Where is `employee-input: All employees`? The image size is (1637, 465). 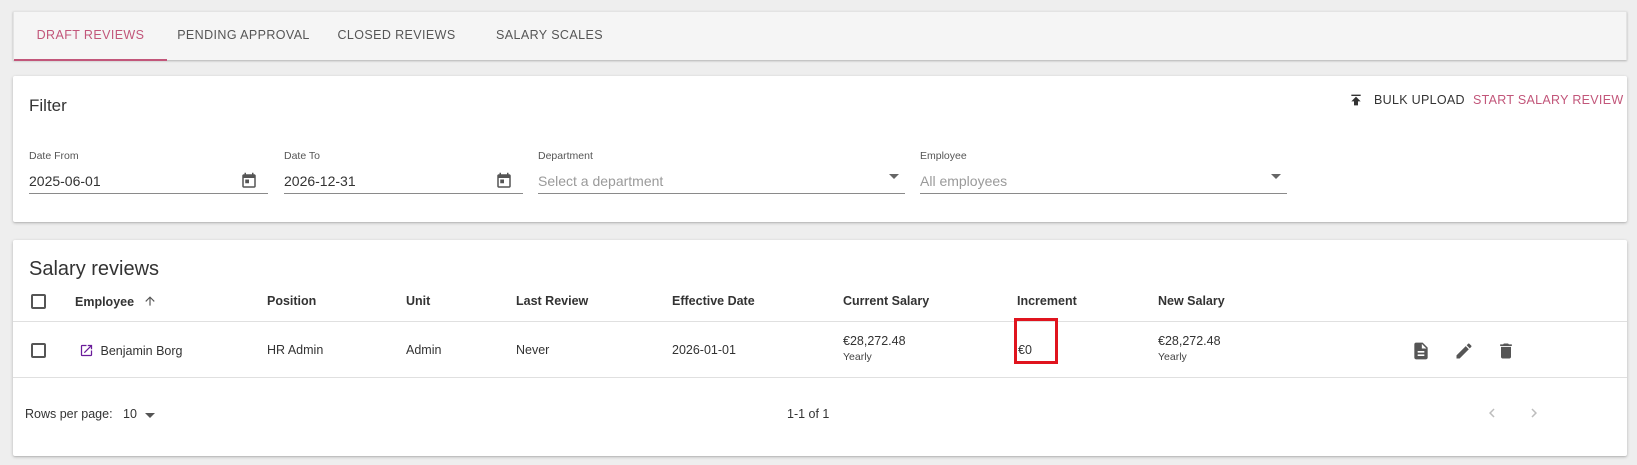 employee-input: All employees is located at coordinates (1103, 181).